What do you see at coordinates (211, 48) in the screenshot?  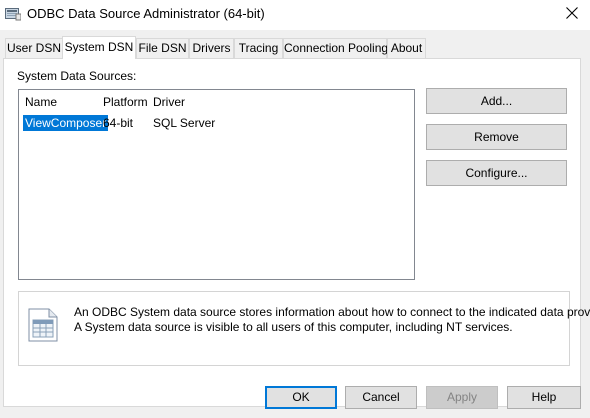 I see `tab-drivers: Drivers` at bounding box center [211, 48].